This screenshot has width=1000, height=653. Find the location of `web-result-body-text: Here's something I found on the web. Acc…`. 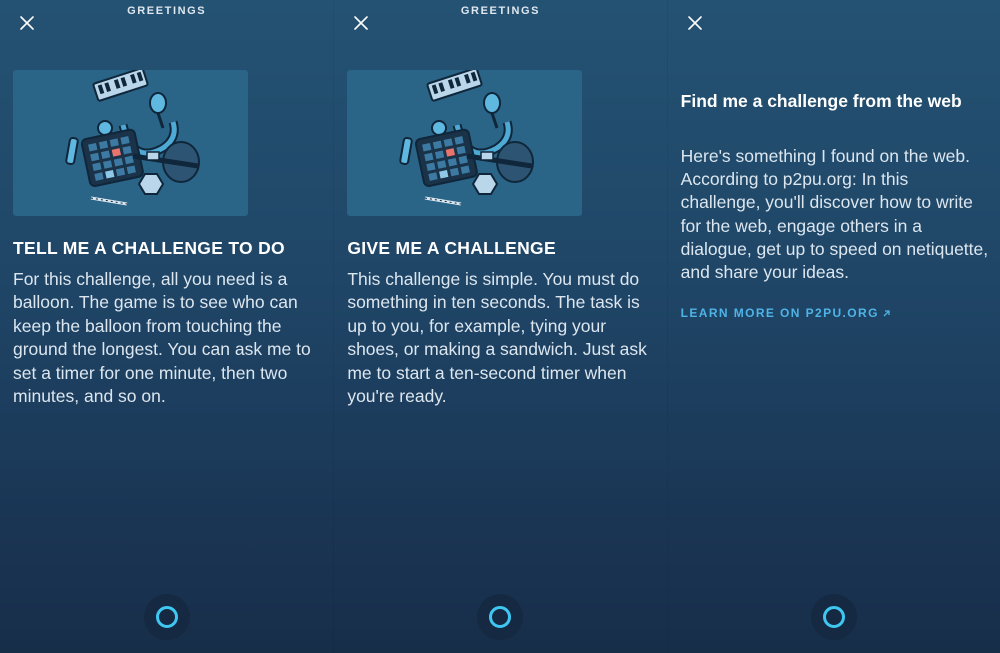

web-result-body-text: Here's something I found on the web. Acc… is located at coordinates (834, 214).